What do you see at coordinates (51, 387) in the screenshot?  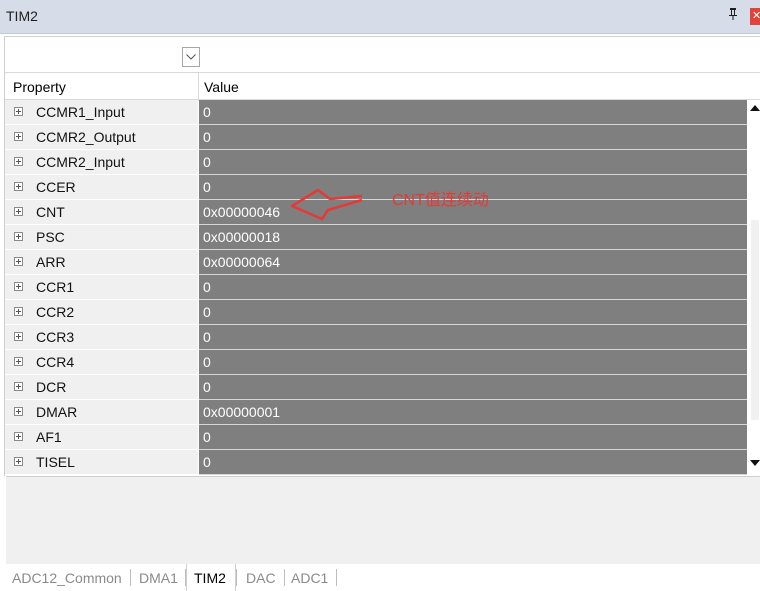 I see `property-name: DCR` at bounding box center [51, 387].